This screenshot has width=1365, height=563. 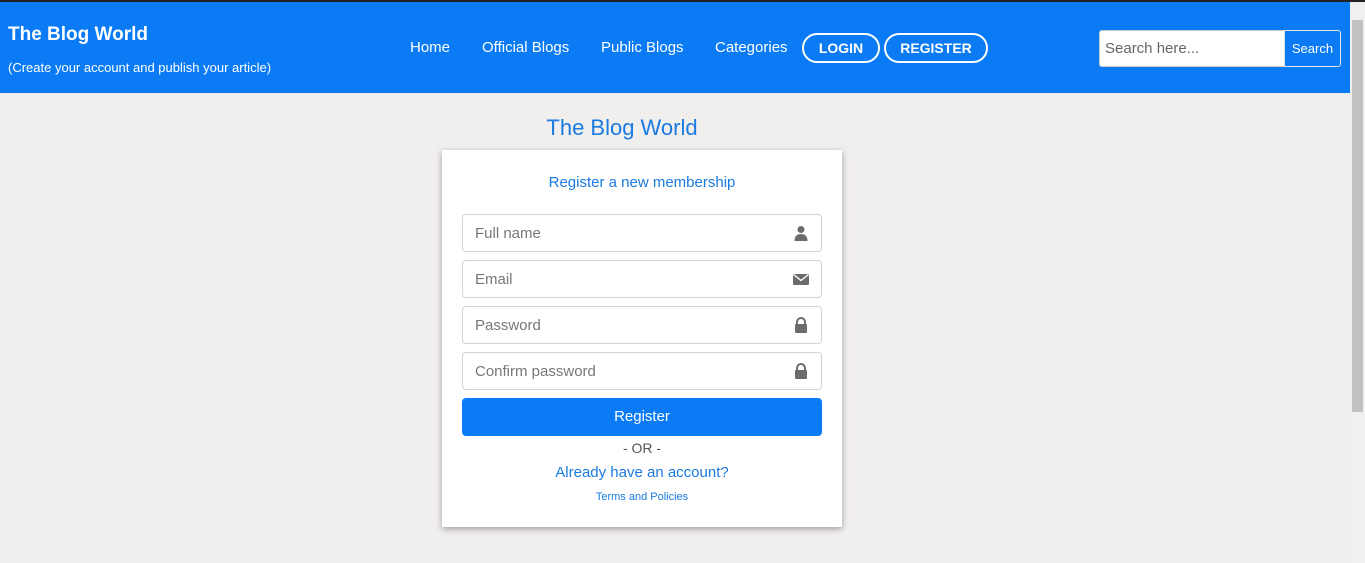 I want to click on already-have-account-link: Already have an account?, so click(x=642, y=472).